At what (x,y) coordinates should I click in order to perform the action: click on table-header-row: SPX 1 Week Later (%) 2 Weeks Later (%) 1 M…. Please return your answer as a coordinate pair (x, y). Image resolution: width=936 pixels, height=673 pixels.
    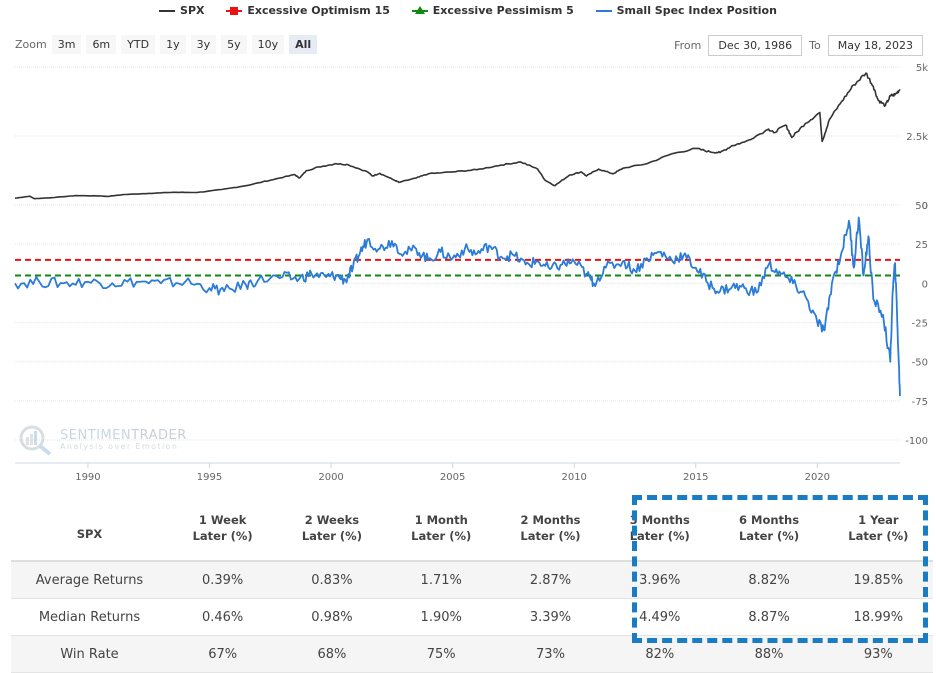
    Looking at the image, I should click on (472, 528).